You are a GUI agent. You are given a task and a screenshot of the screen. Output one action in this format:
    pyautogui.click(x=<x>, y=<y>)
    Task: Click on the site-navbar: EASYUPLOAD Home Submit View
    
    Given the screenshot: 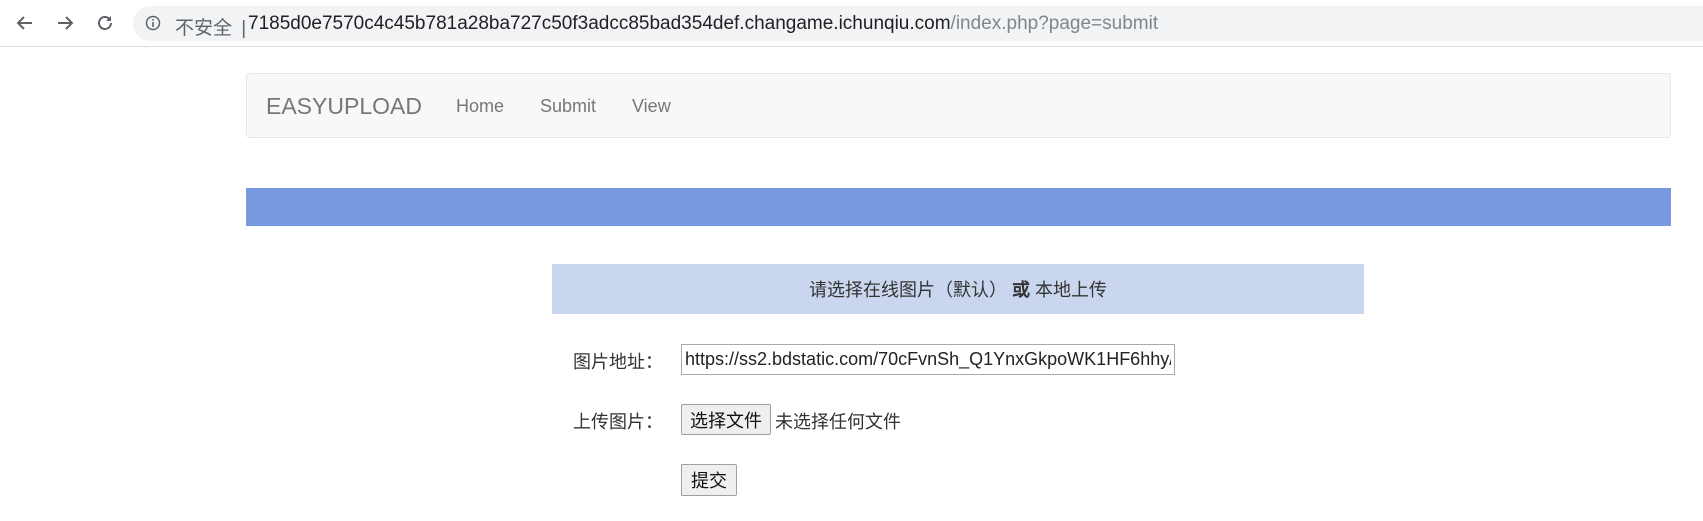 What is the action you would take?
    pyautogui.click(x=958, y=105)
    